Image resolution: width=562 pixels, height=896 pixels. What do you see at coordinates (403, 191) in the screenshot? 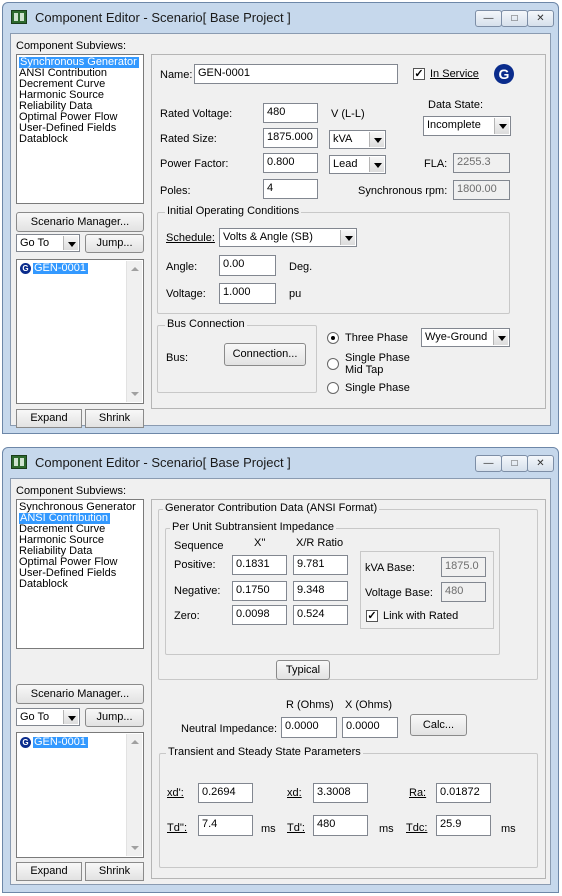
I see `synchronous-rpm-label: Synchronous rpm:` at bounding box center [403, 191].